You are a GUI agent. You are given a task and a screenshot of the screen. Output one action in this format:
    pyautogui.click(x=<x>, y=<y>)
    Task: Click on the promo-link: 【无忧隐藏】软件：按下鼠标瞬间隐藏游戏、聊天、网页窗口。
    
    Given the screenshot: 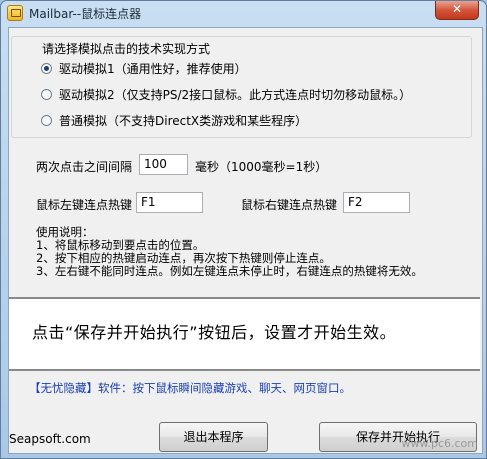 What is the action you would take?
    pyautogui.click(x=190, y=388)
    